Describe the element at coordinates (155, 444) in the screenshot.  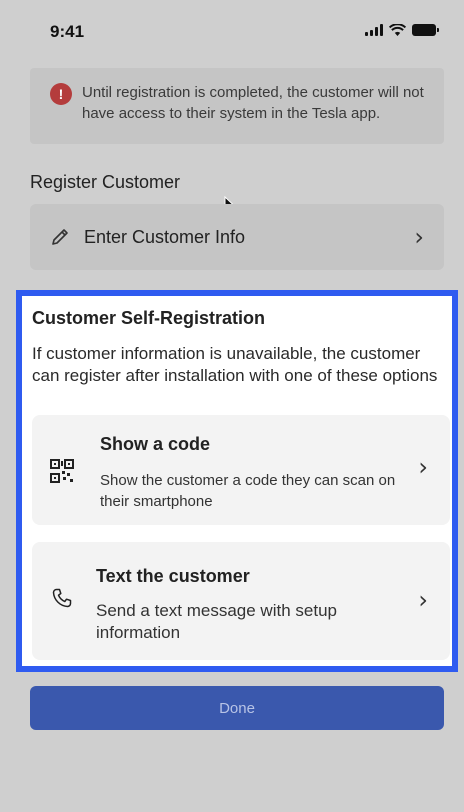
I see `show-code-title: Show a code` at that location.